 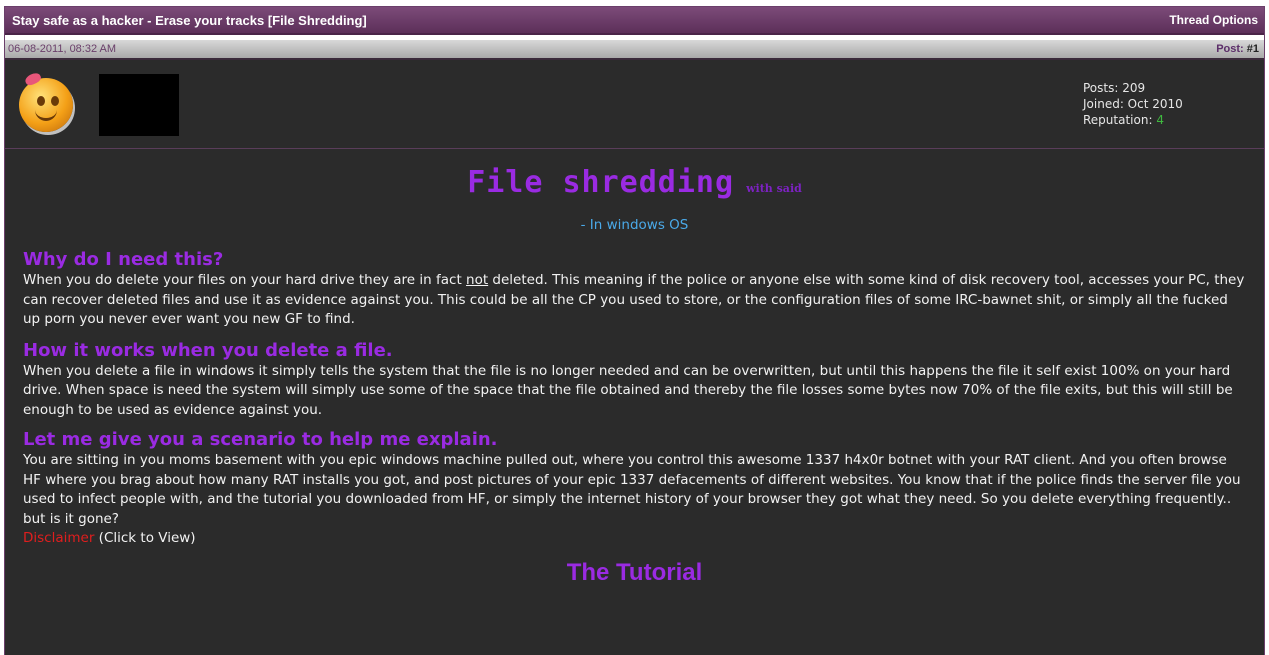 I want to click on author-joined: Joined: Oct 2010, so click(x=1133, y=104).